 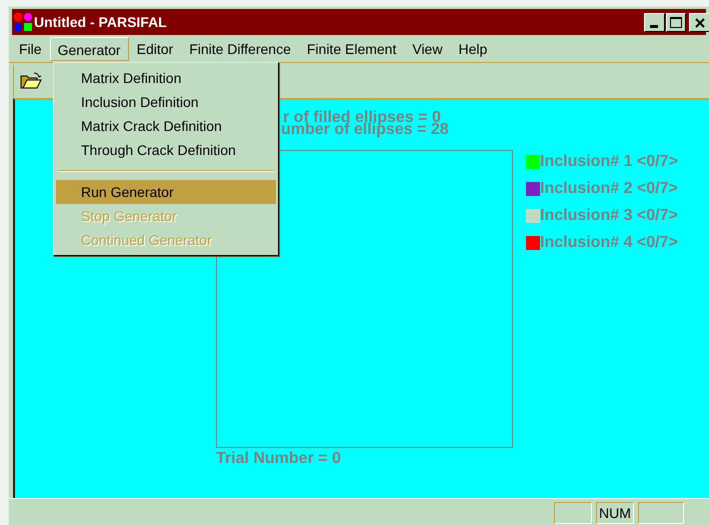 What do you see at coordinates (100, 22) in the screenshot?
I see `window-title: Untitled - PARSIFAL` at bounding box center [100, 22].